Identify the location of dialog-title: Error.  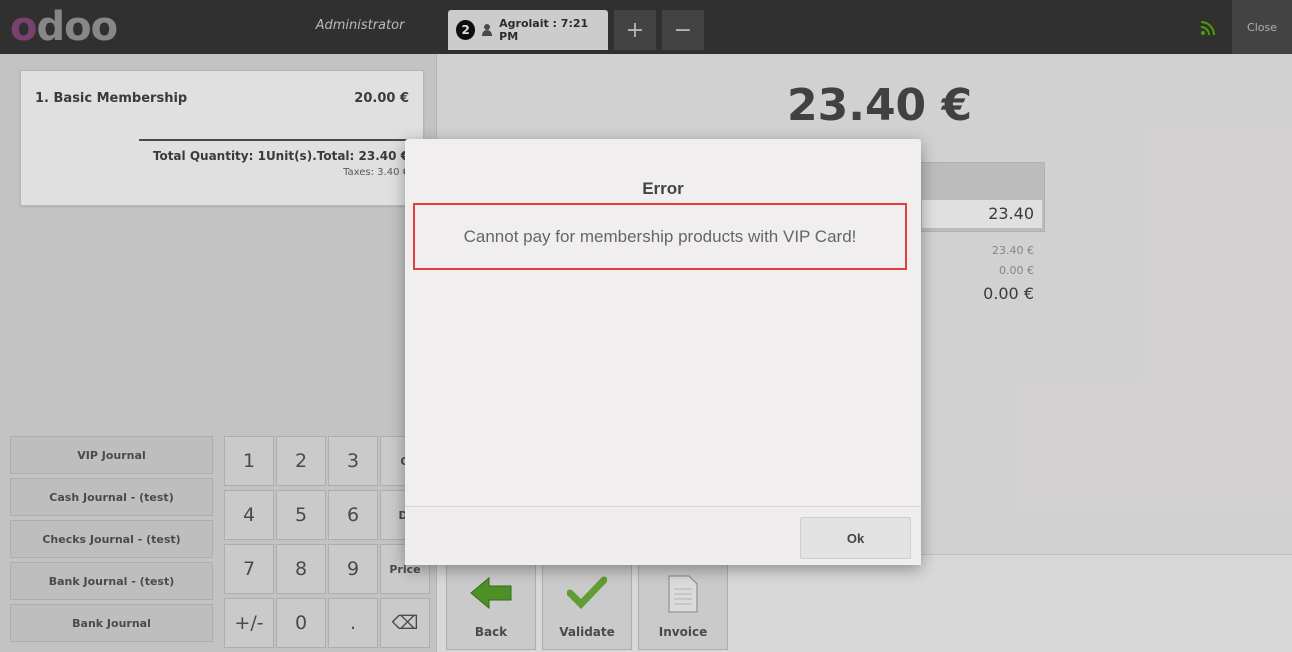
(663, 188).